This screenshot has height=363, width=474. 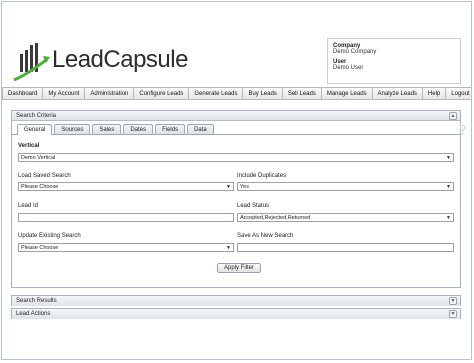 What do you see at coordinates (145, 59) in the screenshot?
I see `logo-capsule-text: Capsule` at bounding box center [145, 59].